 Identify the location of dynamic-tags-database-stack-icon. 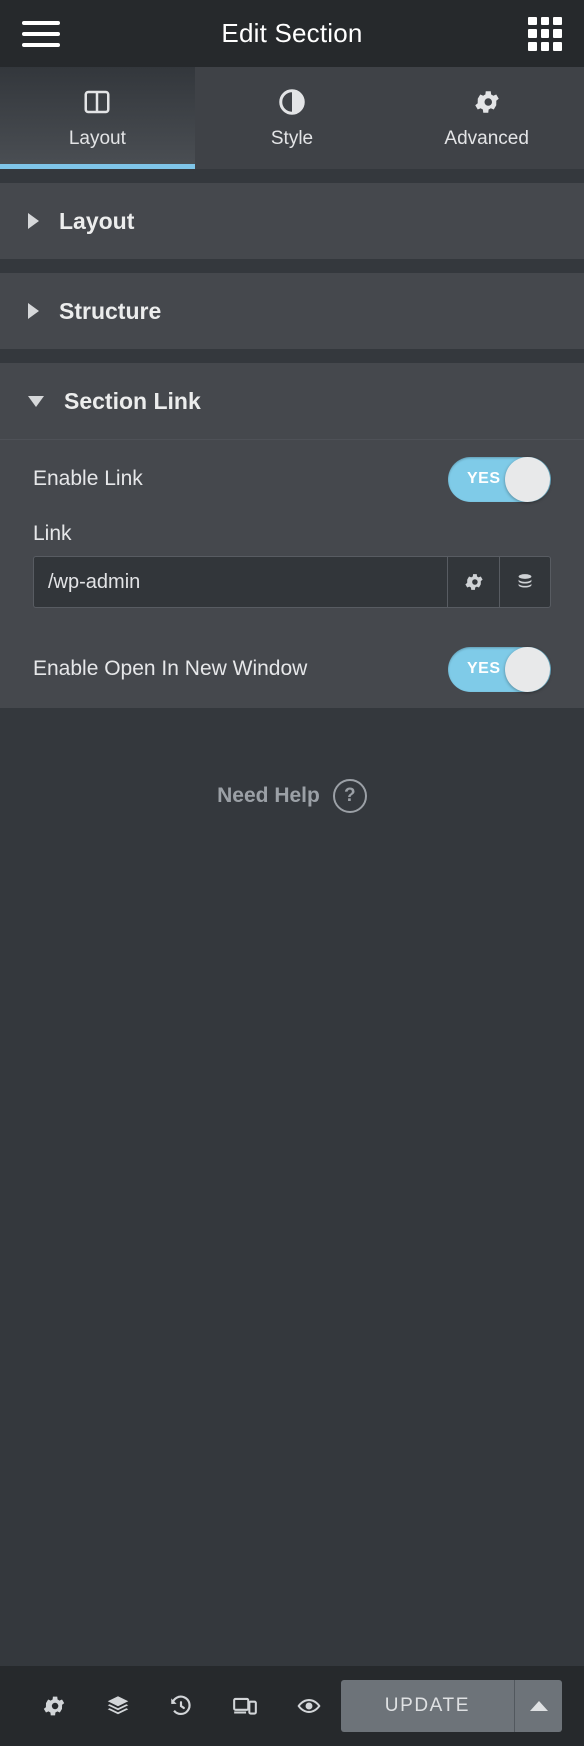
(525, 582).